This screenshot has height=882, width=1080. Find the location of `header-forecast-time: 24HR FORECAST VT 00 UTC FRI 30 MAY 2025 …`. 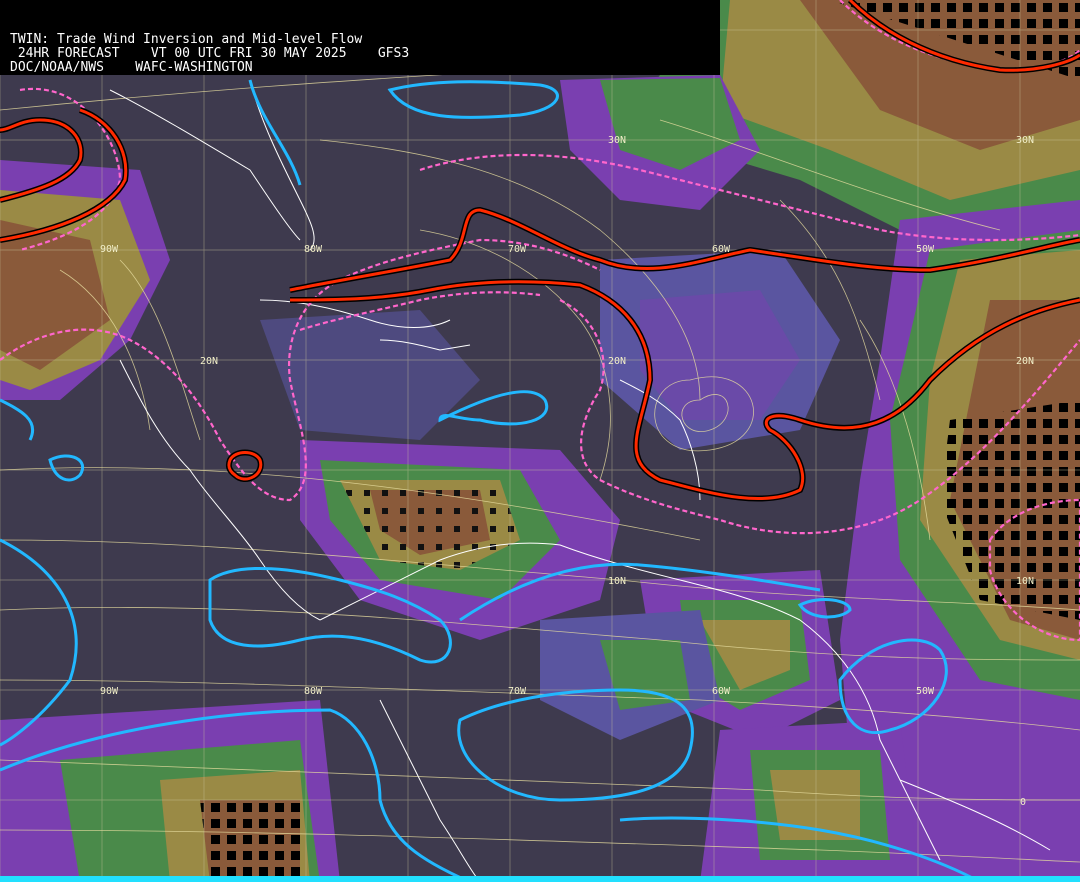

header-forecast-time: 24HR FORECAST VT 00 UTC FRI 30 MAY 2025 … is located at coordinates (210, 53).